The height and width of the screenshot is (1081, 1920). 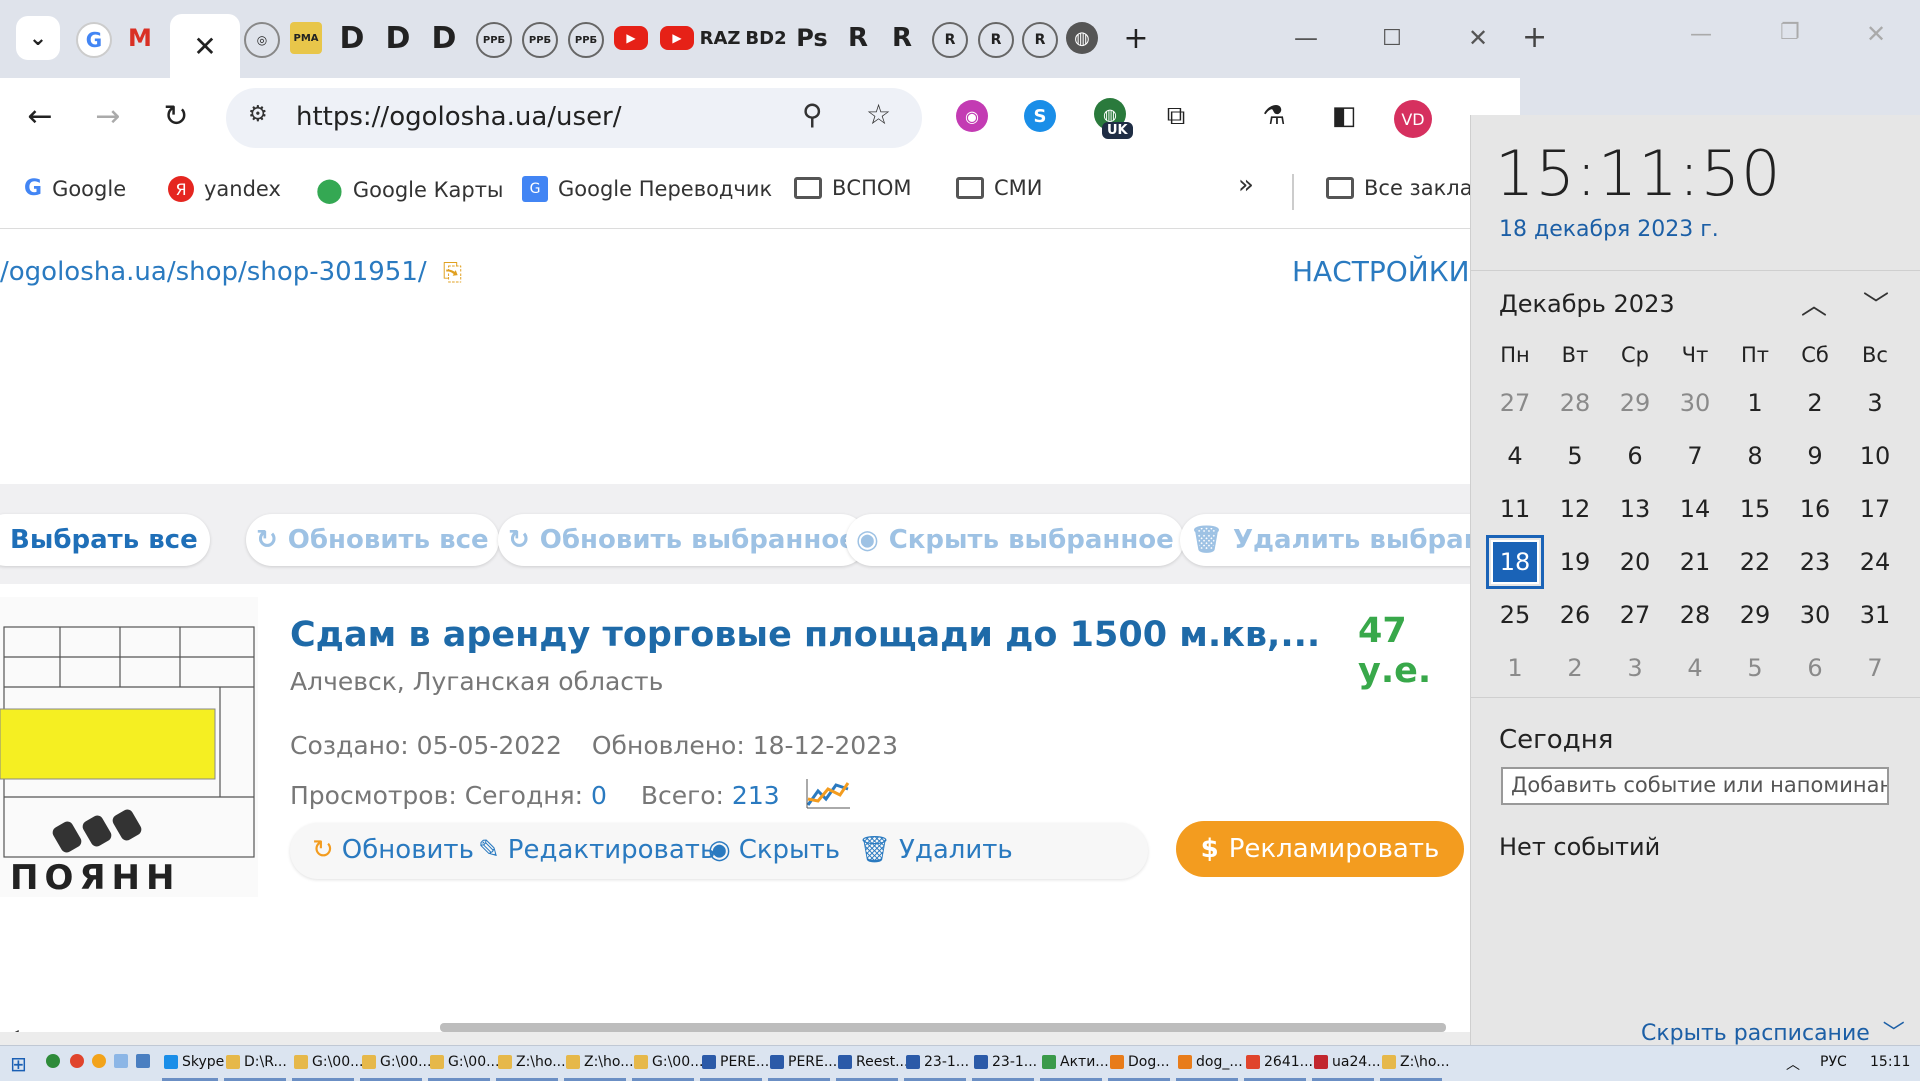 What do you see at coordinates (1515, 509) in the screenshot?
I see `calendar-day: 11` at bounding box center [1515, 509].